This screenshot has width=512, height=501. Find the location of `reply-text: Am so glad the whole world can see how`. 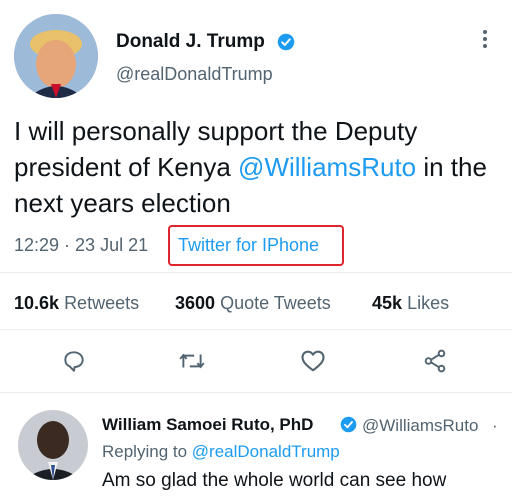

reply-text: Am so glad the whole world can see how is located at coordinates (274, 480).